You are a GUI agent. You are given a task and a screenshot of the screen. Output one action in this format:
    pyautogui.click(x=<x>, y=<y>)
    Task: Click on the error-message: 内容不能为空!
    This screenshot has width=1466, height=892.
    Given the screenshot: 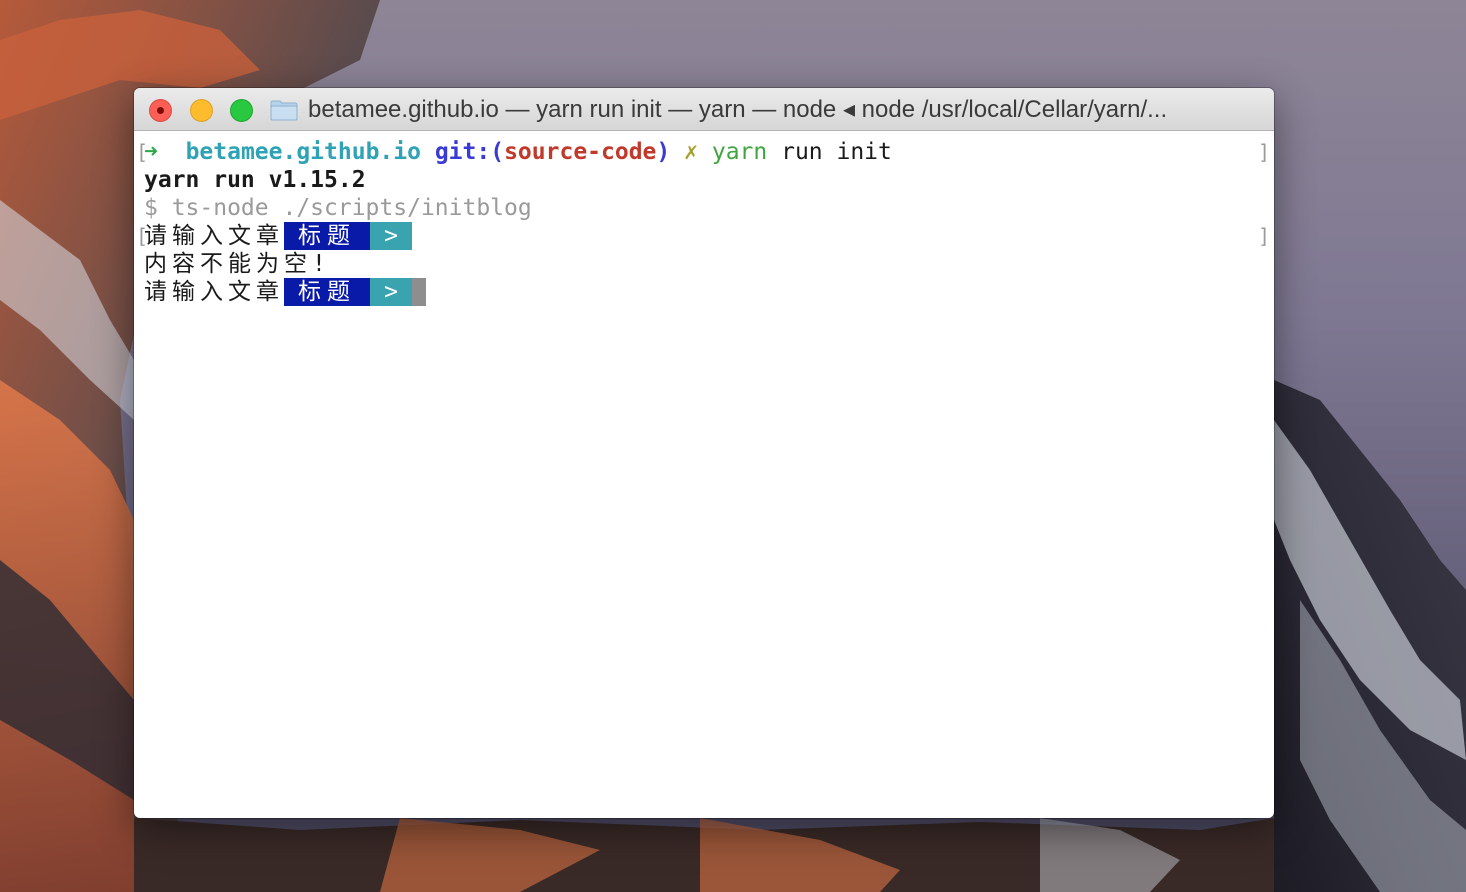 What is the action you would take?
    pyautogui.click(x=237, y=264)
    